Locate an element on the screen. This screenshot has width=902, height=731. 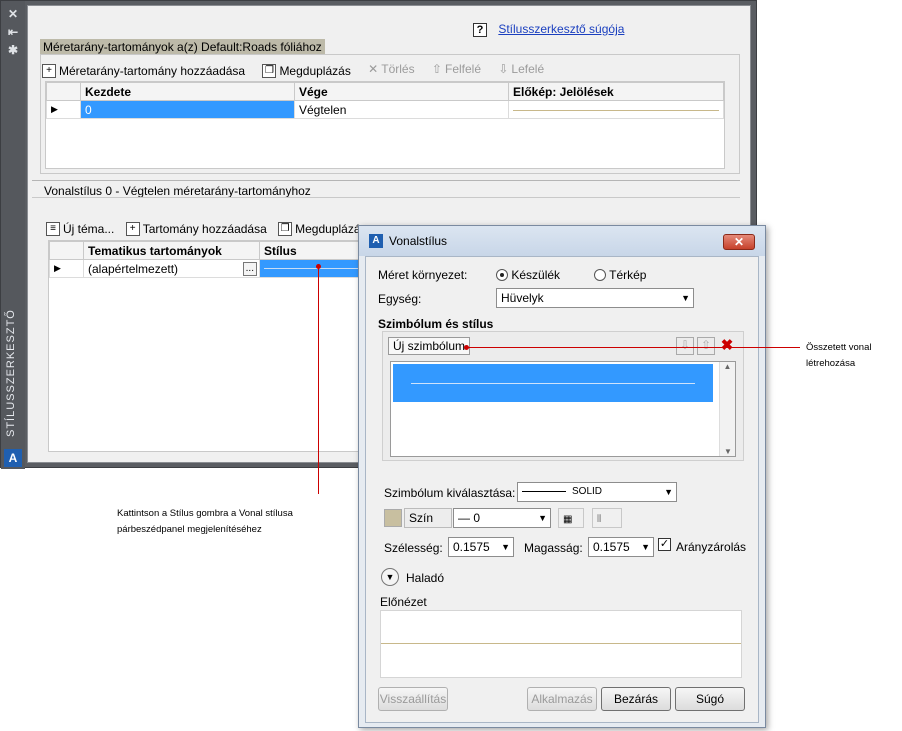
line-sample-icon: — is located at coordinates (464, 518).